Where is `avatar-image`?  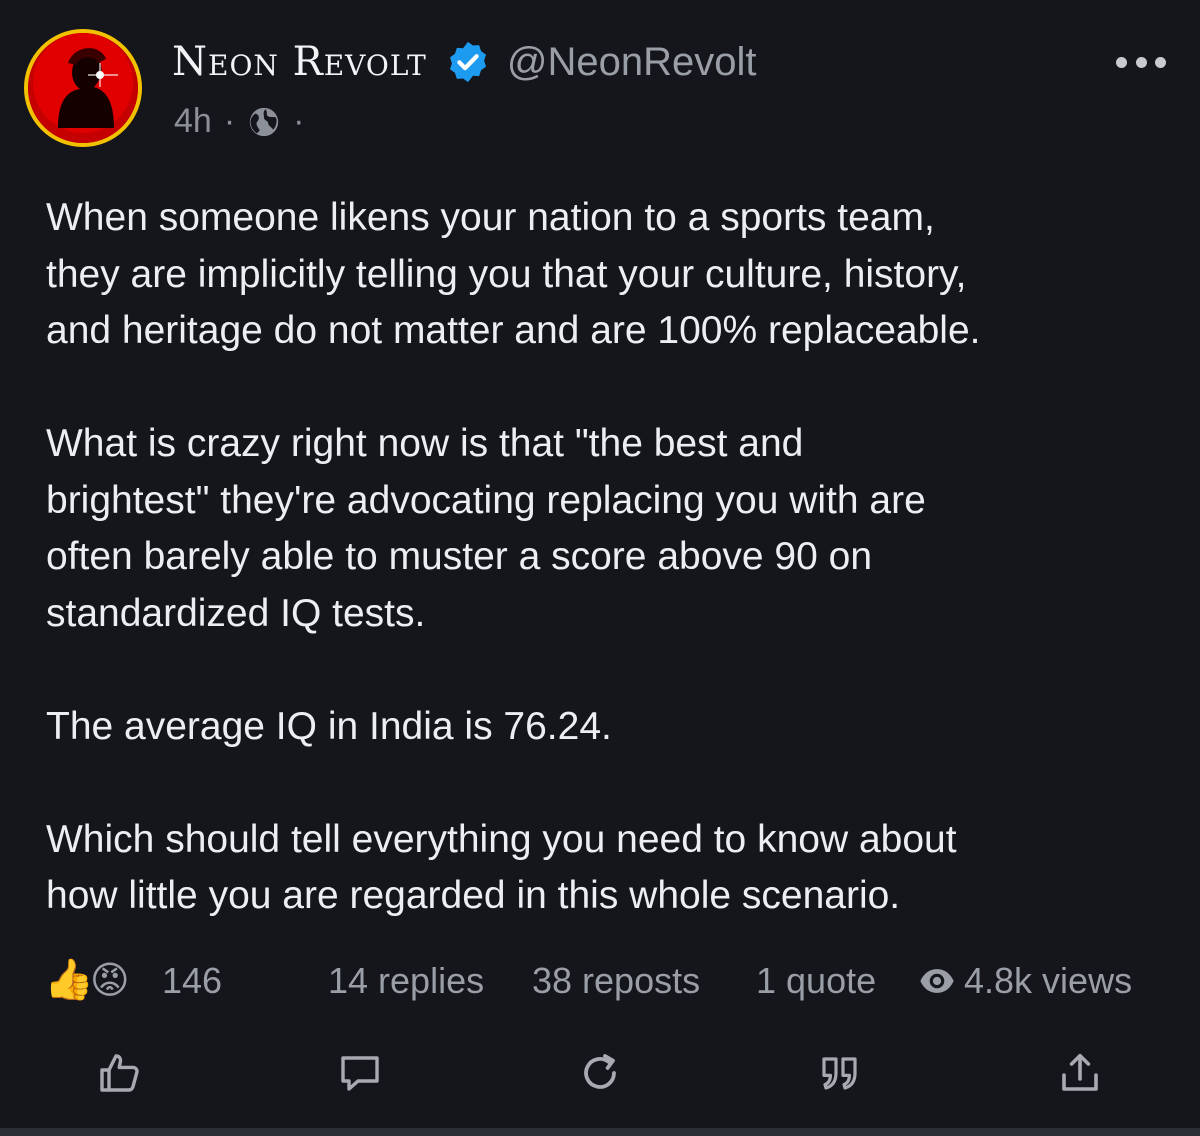
avatar-image is located at coordinates (83, 88).